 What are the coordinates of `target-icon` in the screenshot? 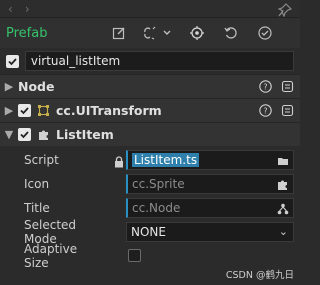 It's located at (197, 33).